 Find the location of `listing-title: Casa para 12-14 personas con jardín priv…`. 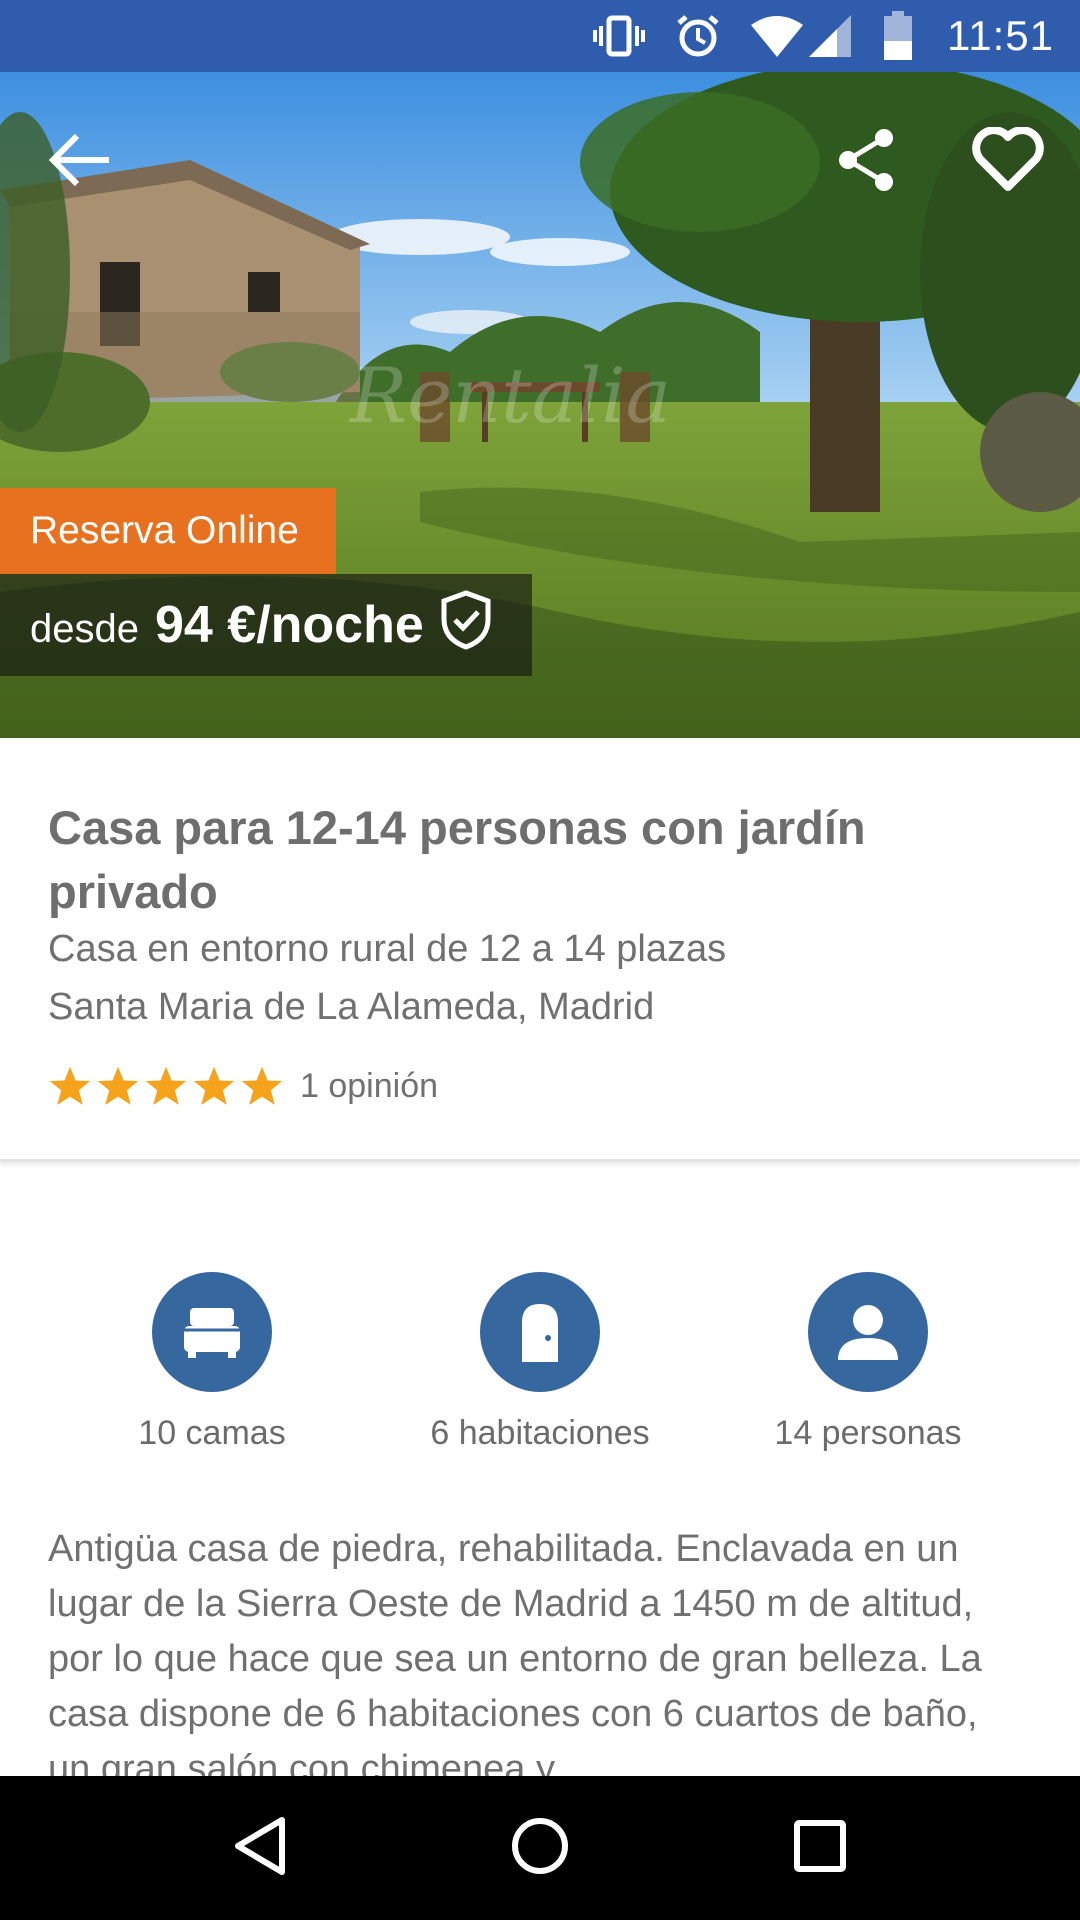

listing-title: Casa para 12-14 personas con jardín priv… is located at coordinates (457, 859).